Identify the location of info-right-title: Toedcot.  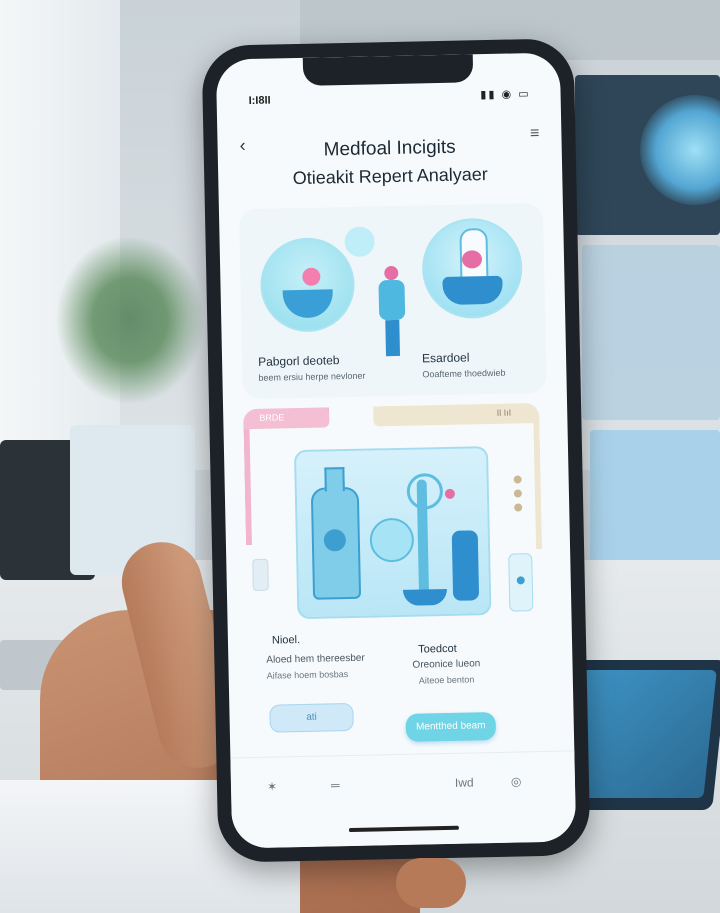
(437, 649).